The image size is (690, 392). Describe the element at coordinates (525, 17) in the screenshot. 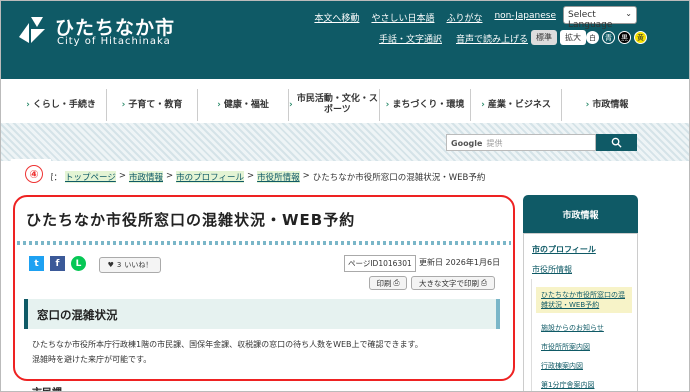

I see `non-japanese-link: non-Japanese` at that location.